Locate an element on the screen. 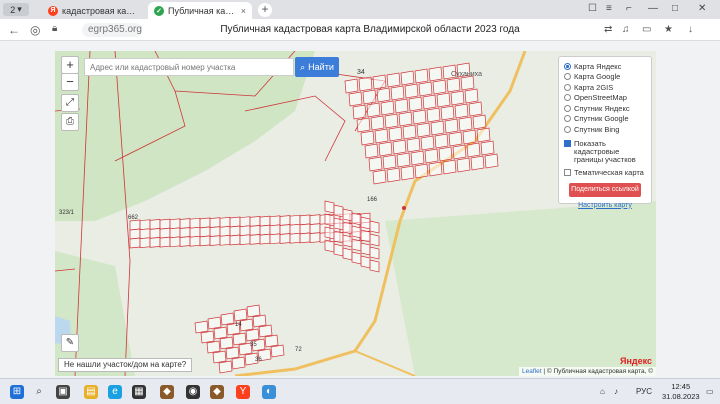 This screenshot has height=404, width=720. tab-cadastral-search: Я кадастровая карта влад is located at coordinates (94, 10).